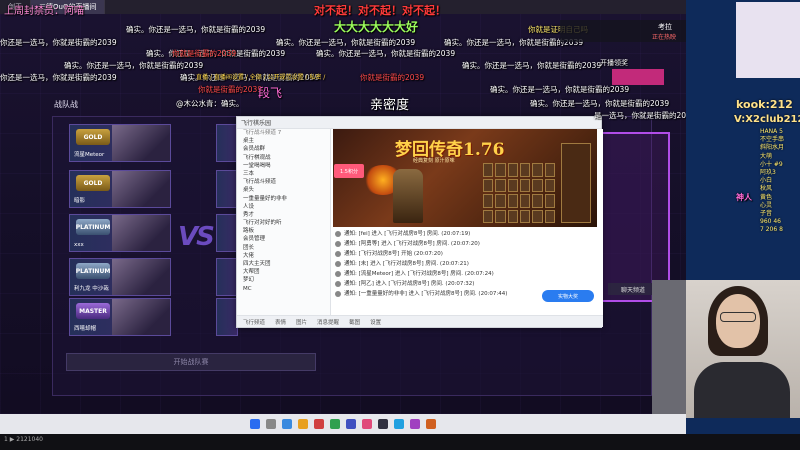  I want to click on sidebar-item: 大帮团, so click(283, 272).